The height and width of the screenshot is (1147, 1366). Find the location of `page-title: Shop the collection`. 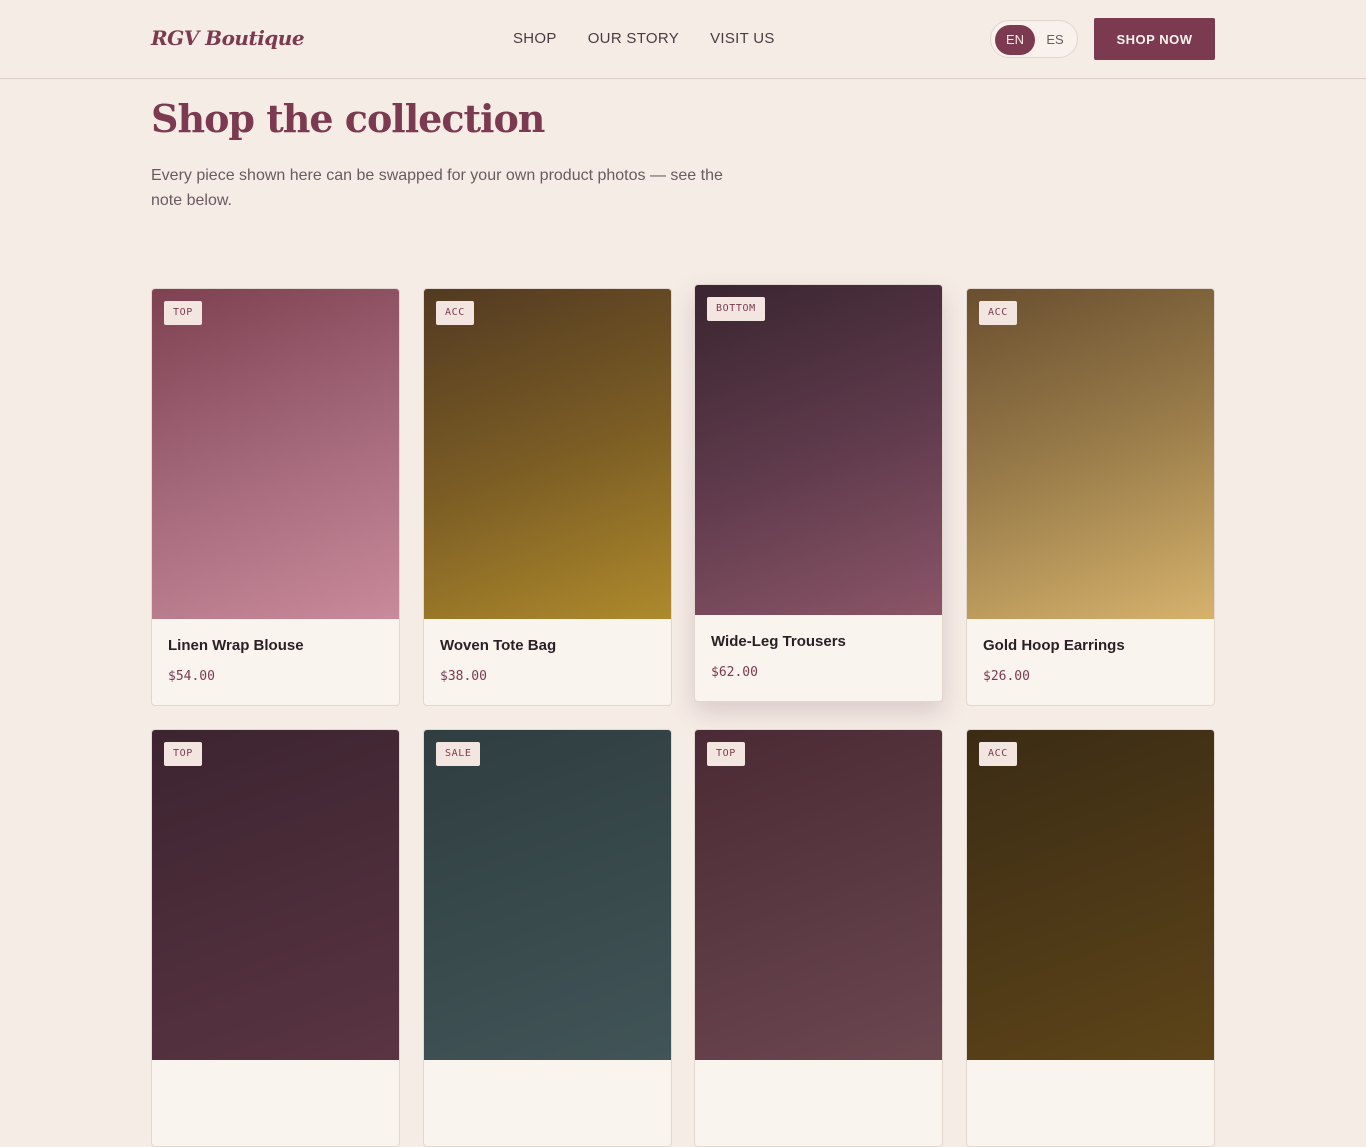

page-title: Shop the collection is located at coordinates (348, 118).